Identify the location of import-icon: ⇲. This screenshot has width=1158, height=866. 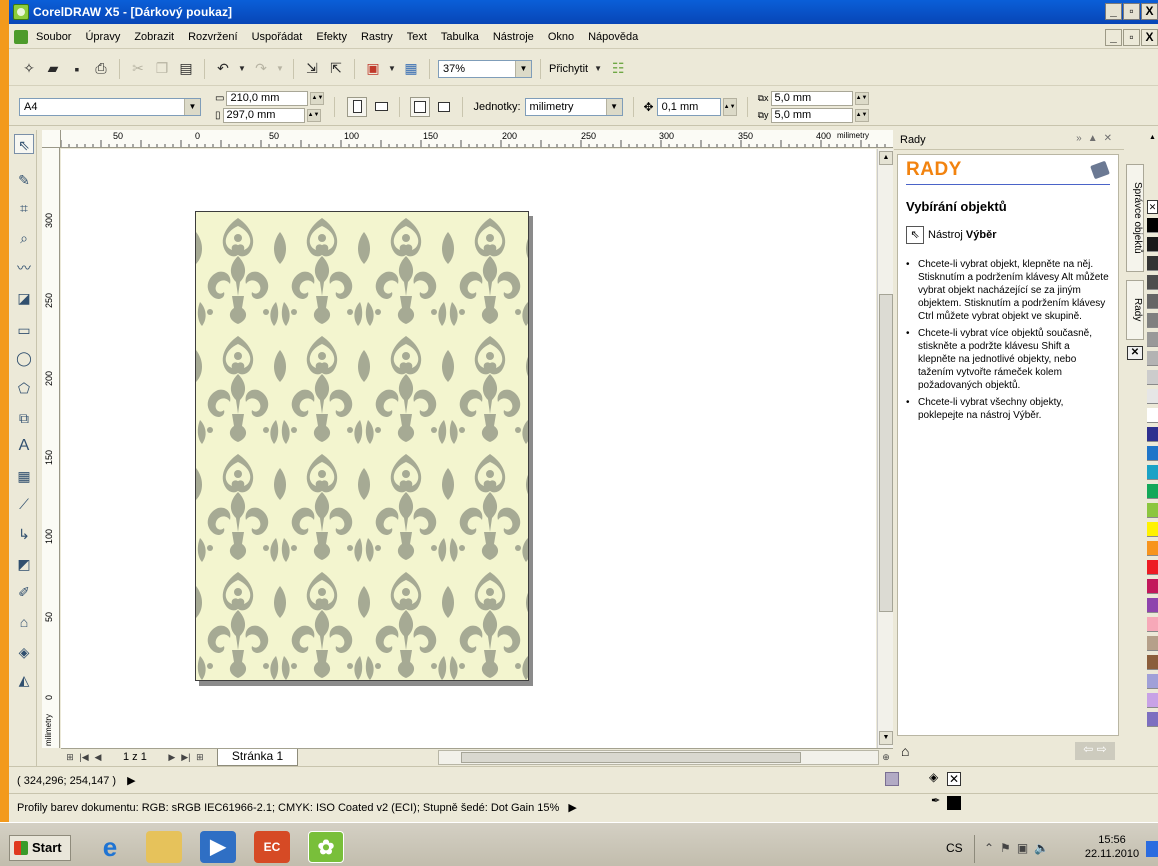
(312, 69).